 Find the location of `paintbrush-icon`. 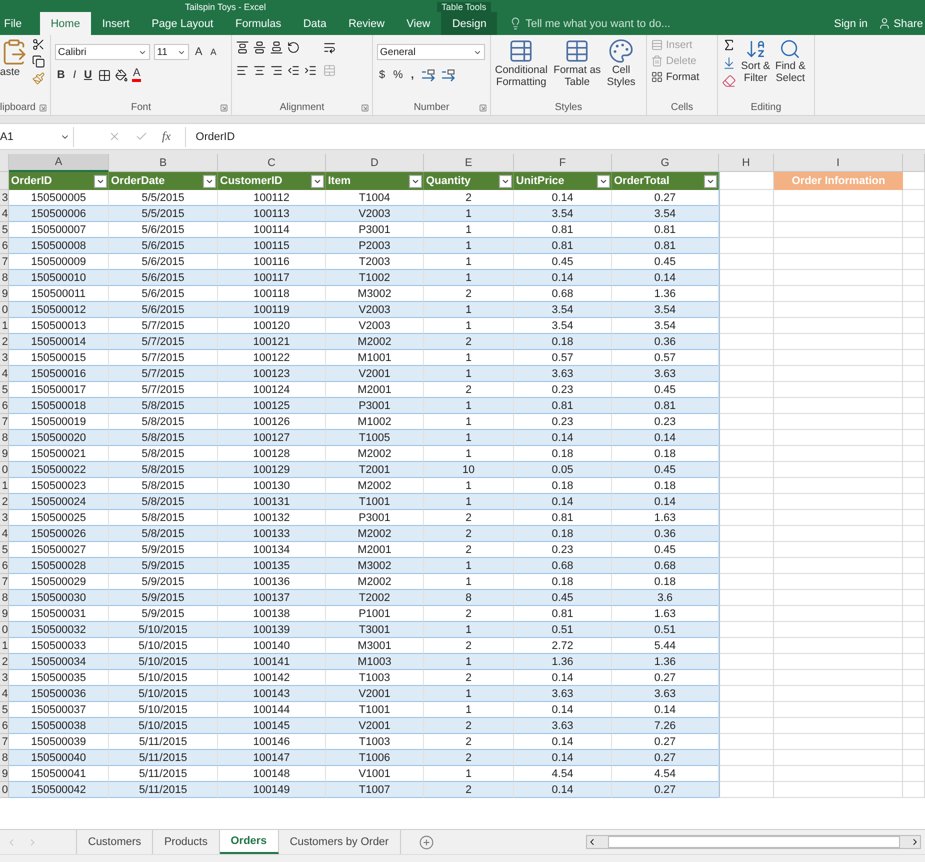

paintbrush-icon is located at coordinates (38, 78).